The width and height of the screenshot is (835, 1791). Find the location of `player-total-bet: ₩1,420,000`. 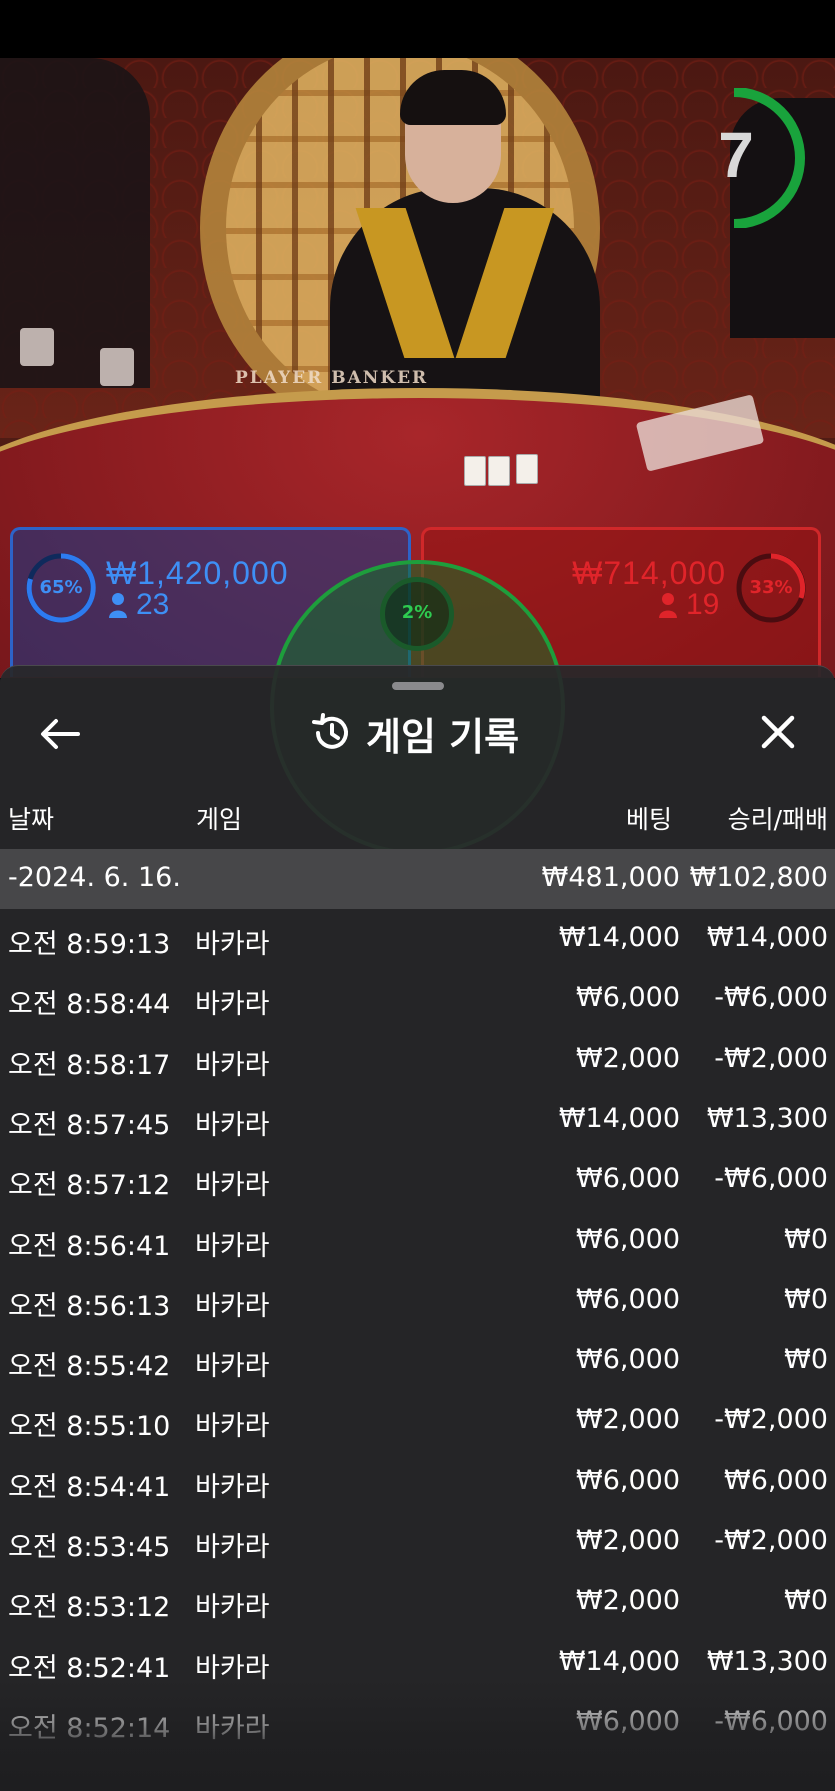

player-total-bet: ₩1,420,000 is located at coordinates (197, 573).